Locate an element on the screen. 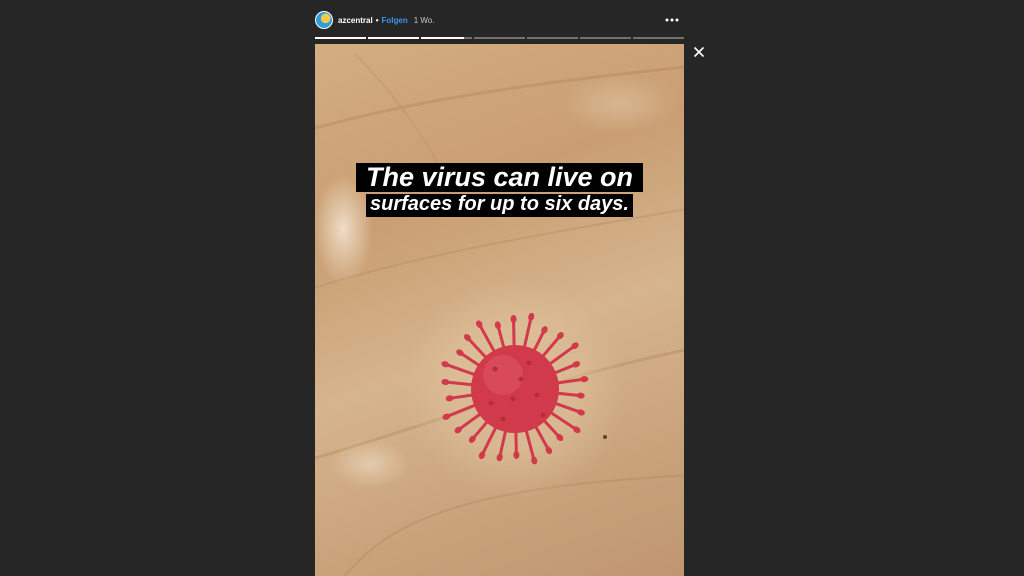  caption-text-2: surfaces for up to six days. is located at coordinates (499, 205).